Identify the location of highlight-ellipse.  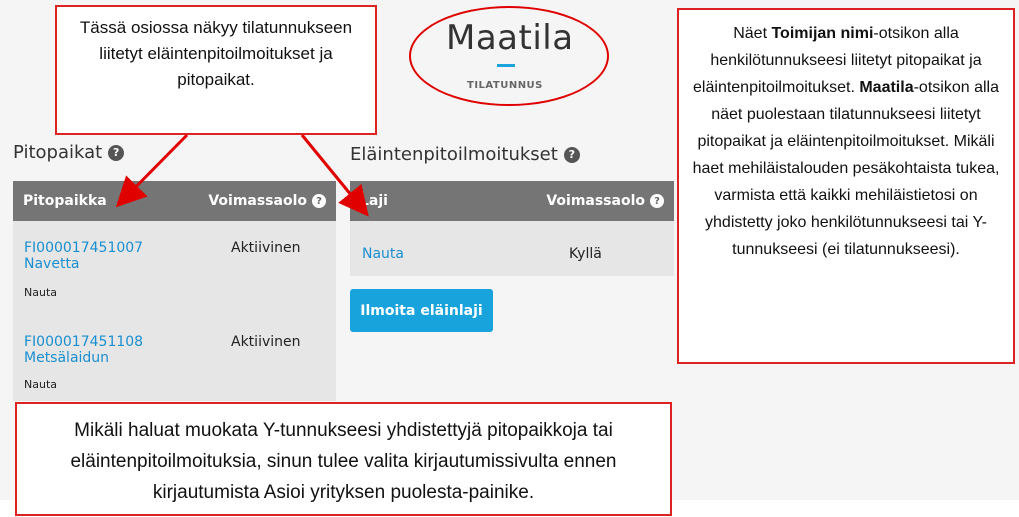
(509, 56).